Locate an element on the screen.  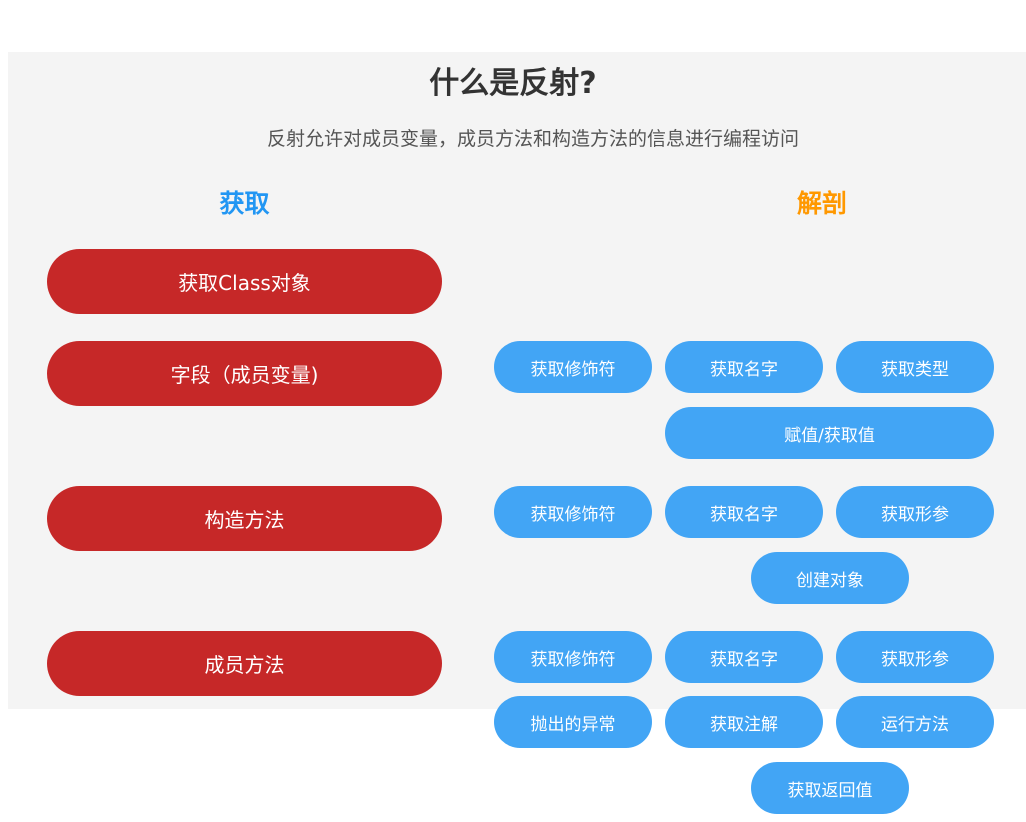
constructor-get-modifier-node: 获取修饰符 is located at coordinates (573, 512).